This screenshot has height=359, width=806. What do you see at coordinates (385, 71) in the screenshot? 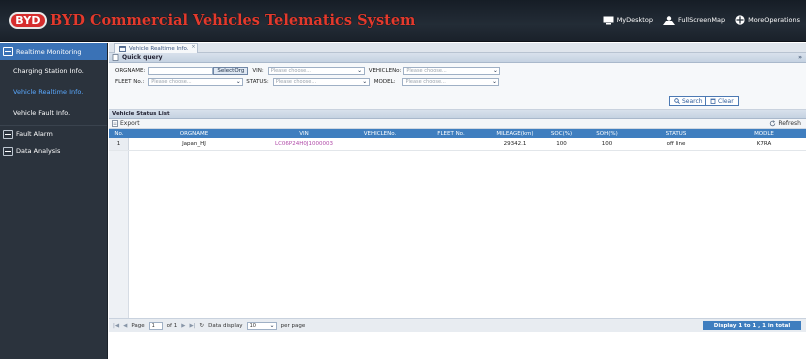
I see `vehicleno-label: VEHICLENo:` at bounding box center [385, 71].